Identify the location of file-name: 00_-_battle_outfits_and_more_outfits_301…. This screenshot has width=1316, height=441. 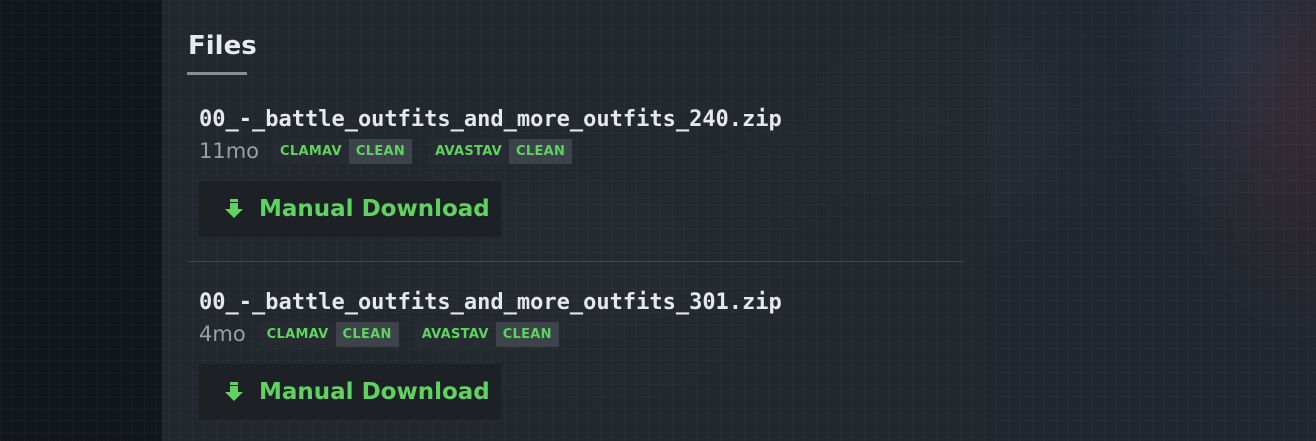
(579, 303).